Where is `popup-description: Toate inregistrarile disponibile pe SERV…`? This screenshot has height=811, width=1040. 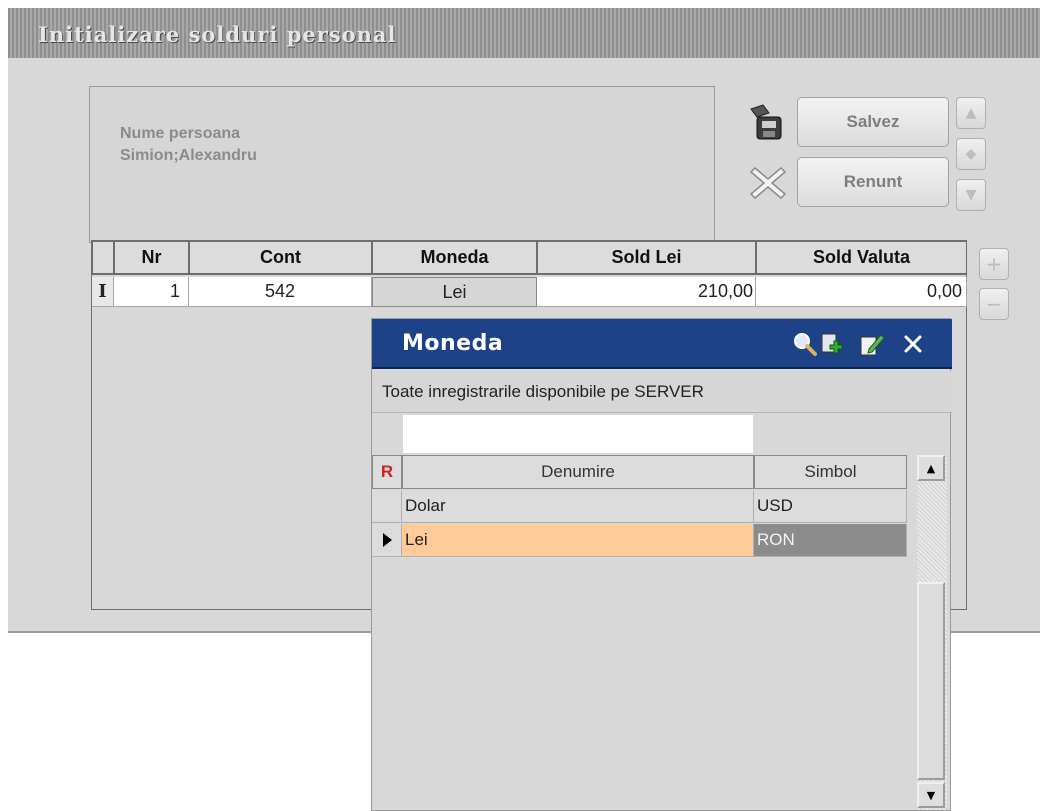
popup-description: Toate inregistrarile disponibile pe SERV… is located at coordinates (662, 392).